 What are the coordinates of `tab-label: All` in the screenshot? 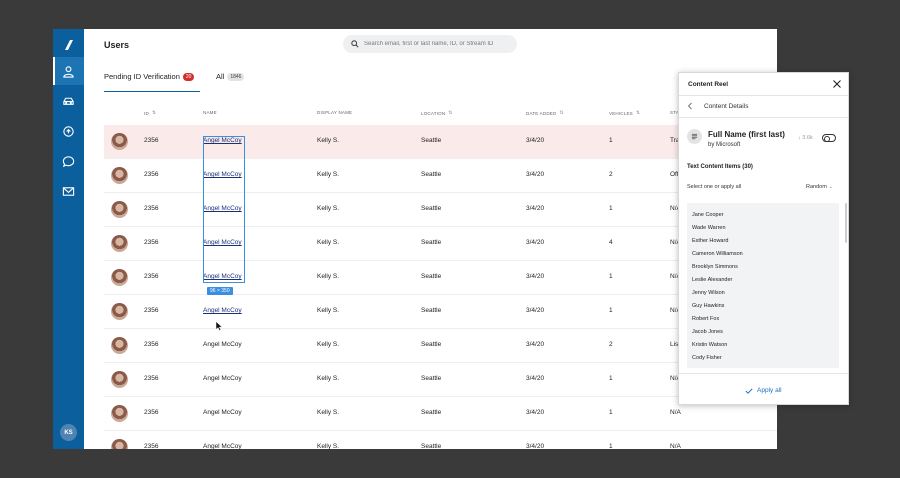 It's located at (220, 76).